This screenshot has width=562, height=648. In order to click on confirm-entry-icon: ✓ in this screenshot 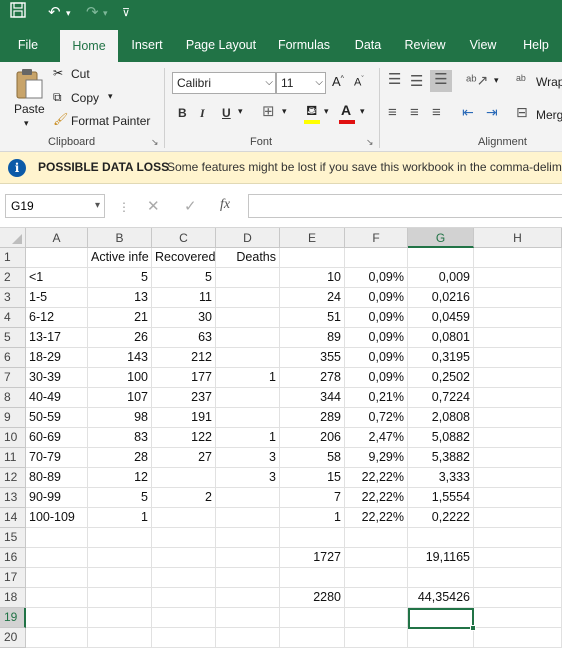, I will do `click(190, 206)`.